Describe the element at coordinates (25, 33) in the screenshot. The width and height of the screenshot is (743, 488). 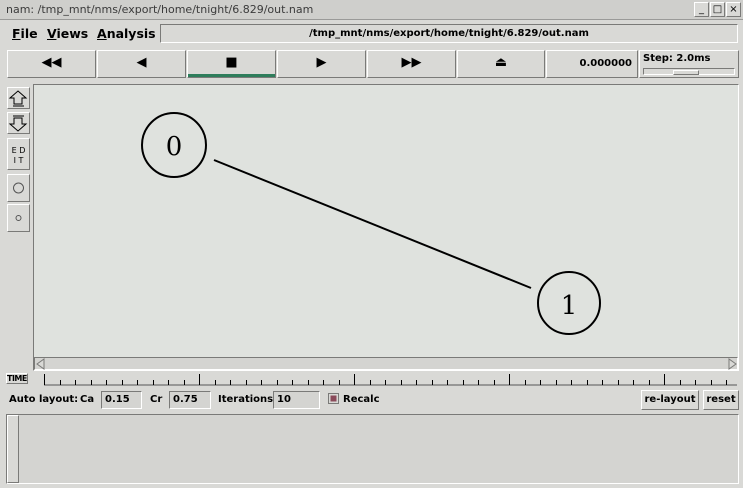
I see `menu-file: File` at that location.